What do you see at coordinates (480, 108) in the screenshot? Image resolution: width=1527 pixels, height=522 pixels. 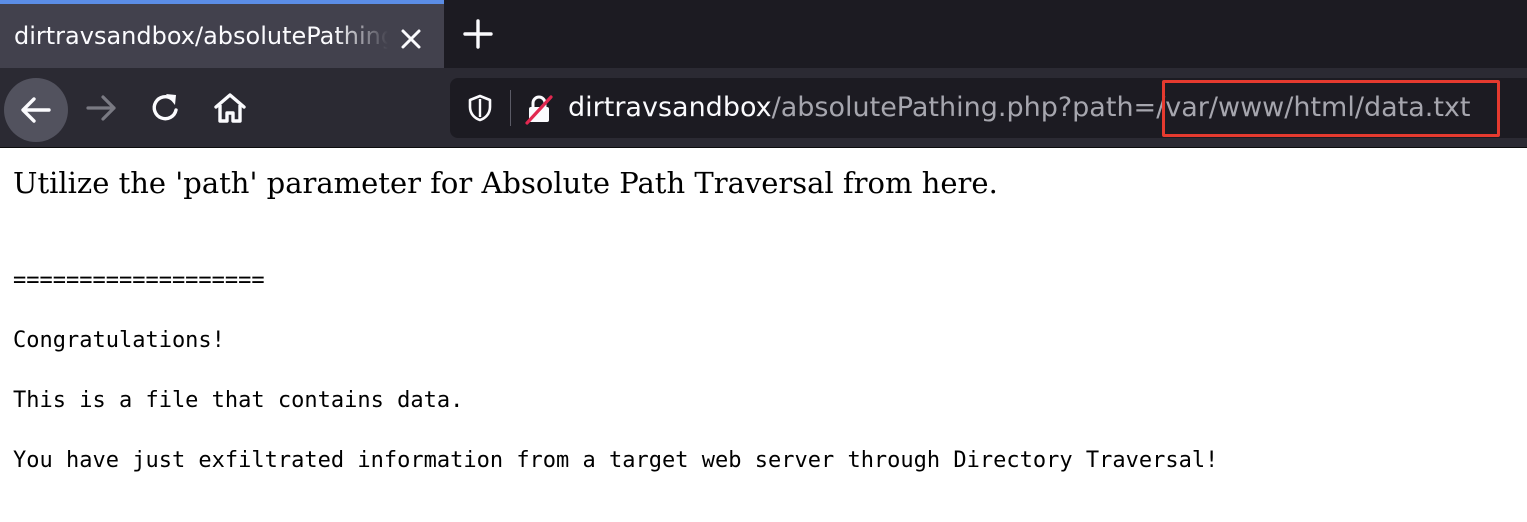 I see `shield-icon` at bounding box center [480, 108].